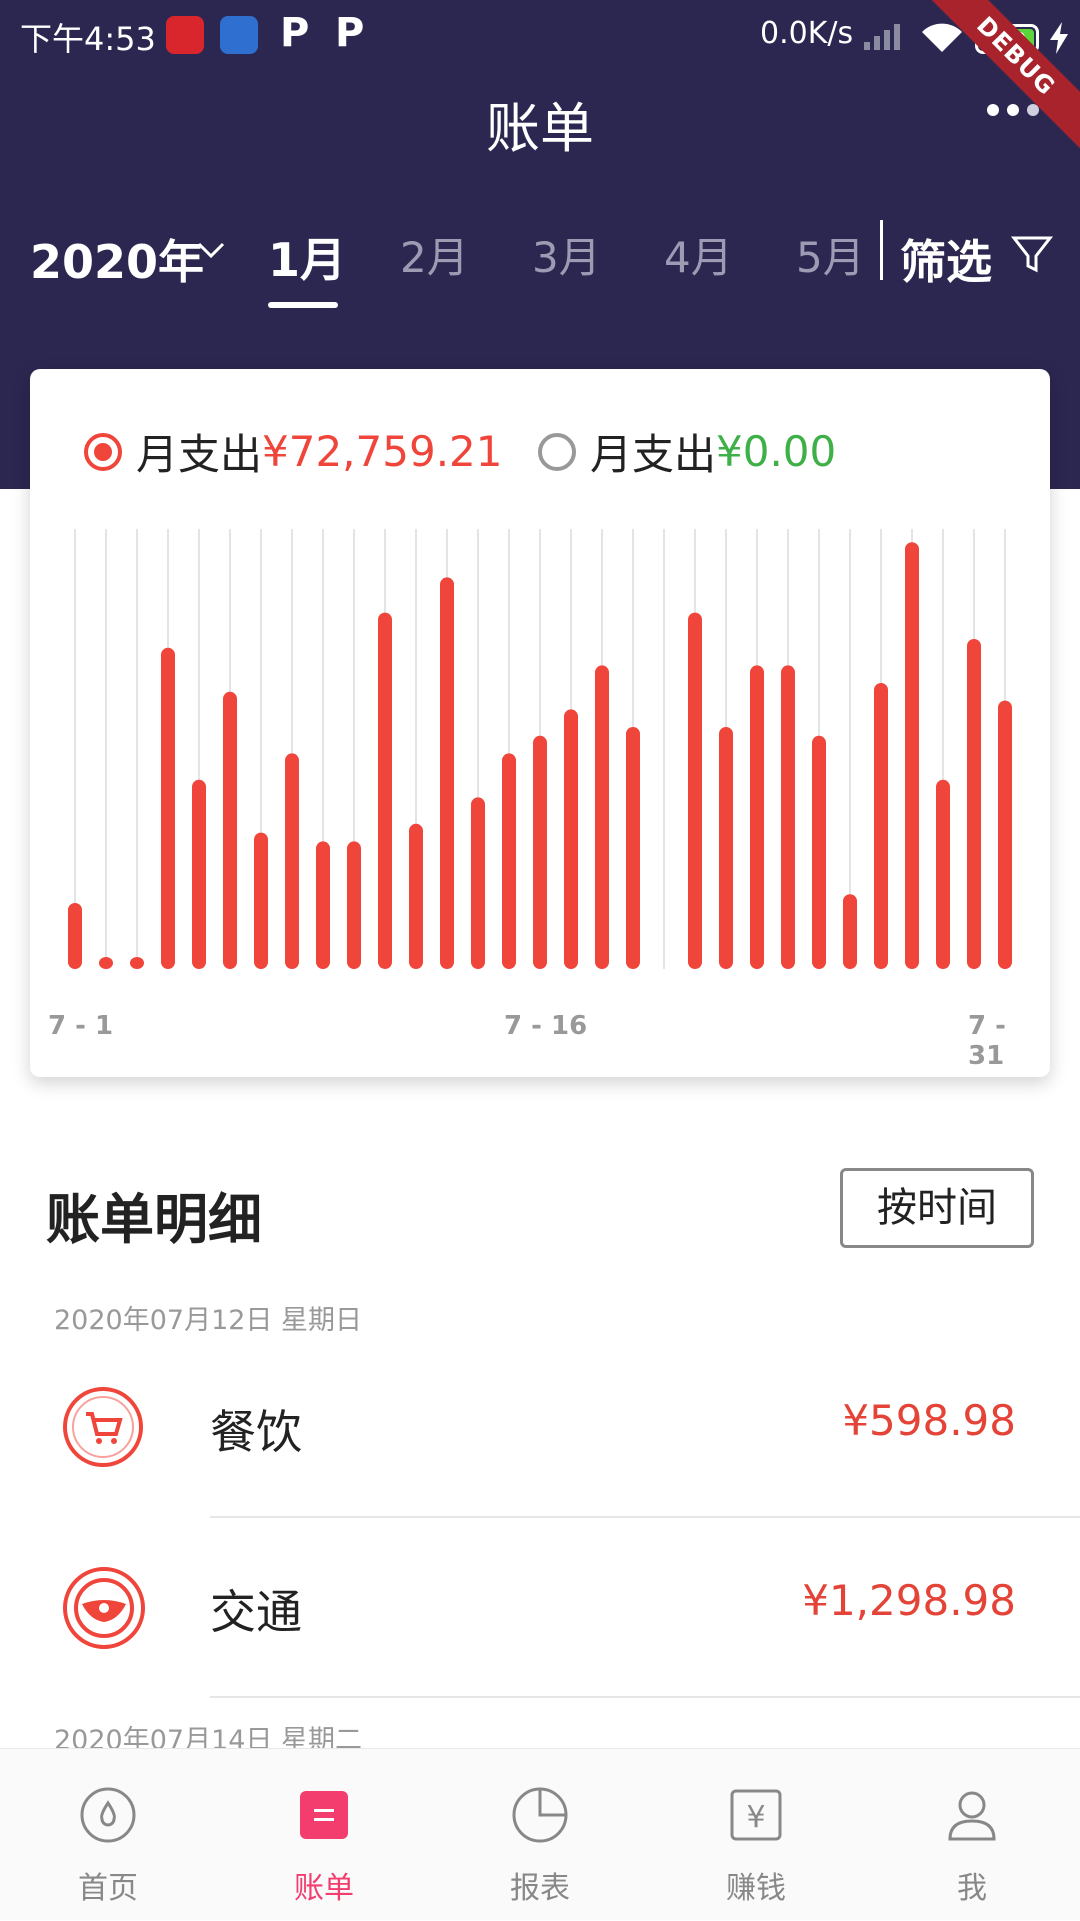  What do you see at coordinates (324, 1888) in the screenshot?
I see `tab-label: 账单` at bounding box center [324, 1888].